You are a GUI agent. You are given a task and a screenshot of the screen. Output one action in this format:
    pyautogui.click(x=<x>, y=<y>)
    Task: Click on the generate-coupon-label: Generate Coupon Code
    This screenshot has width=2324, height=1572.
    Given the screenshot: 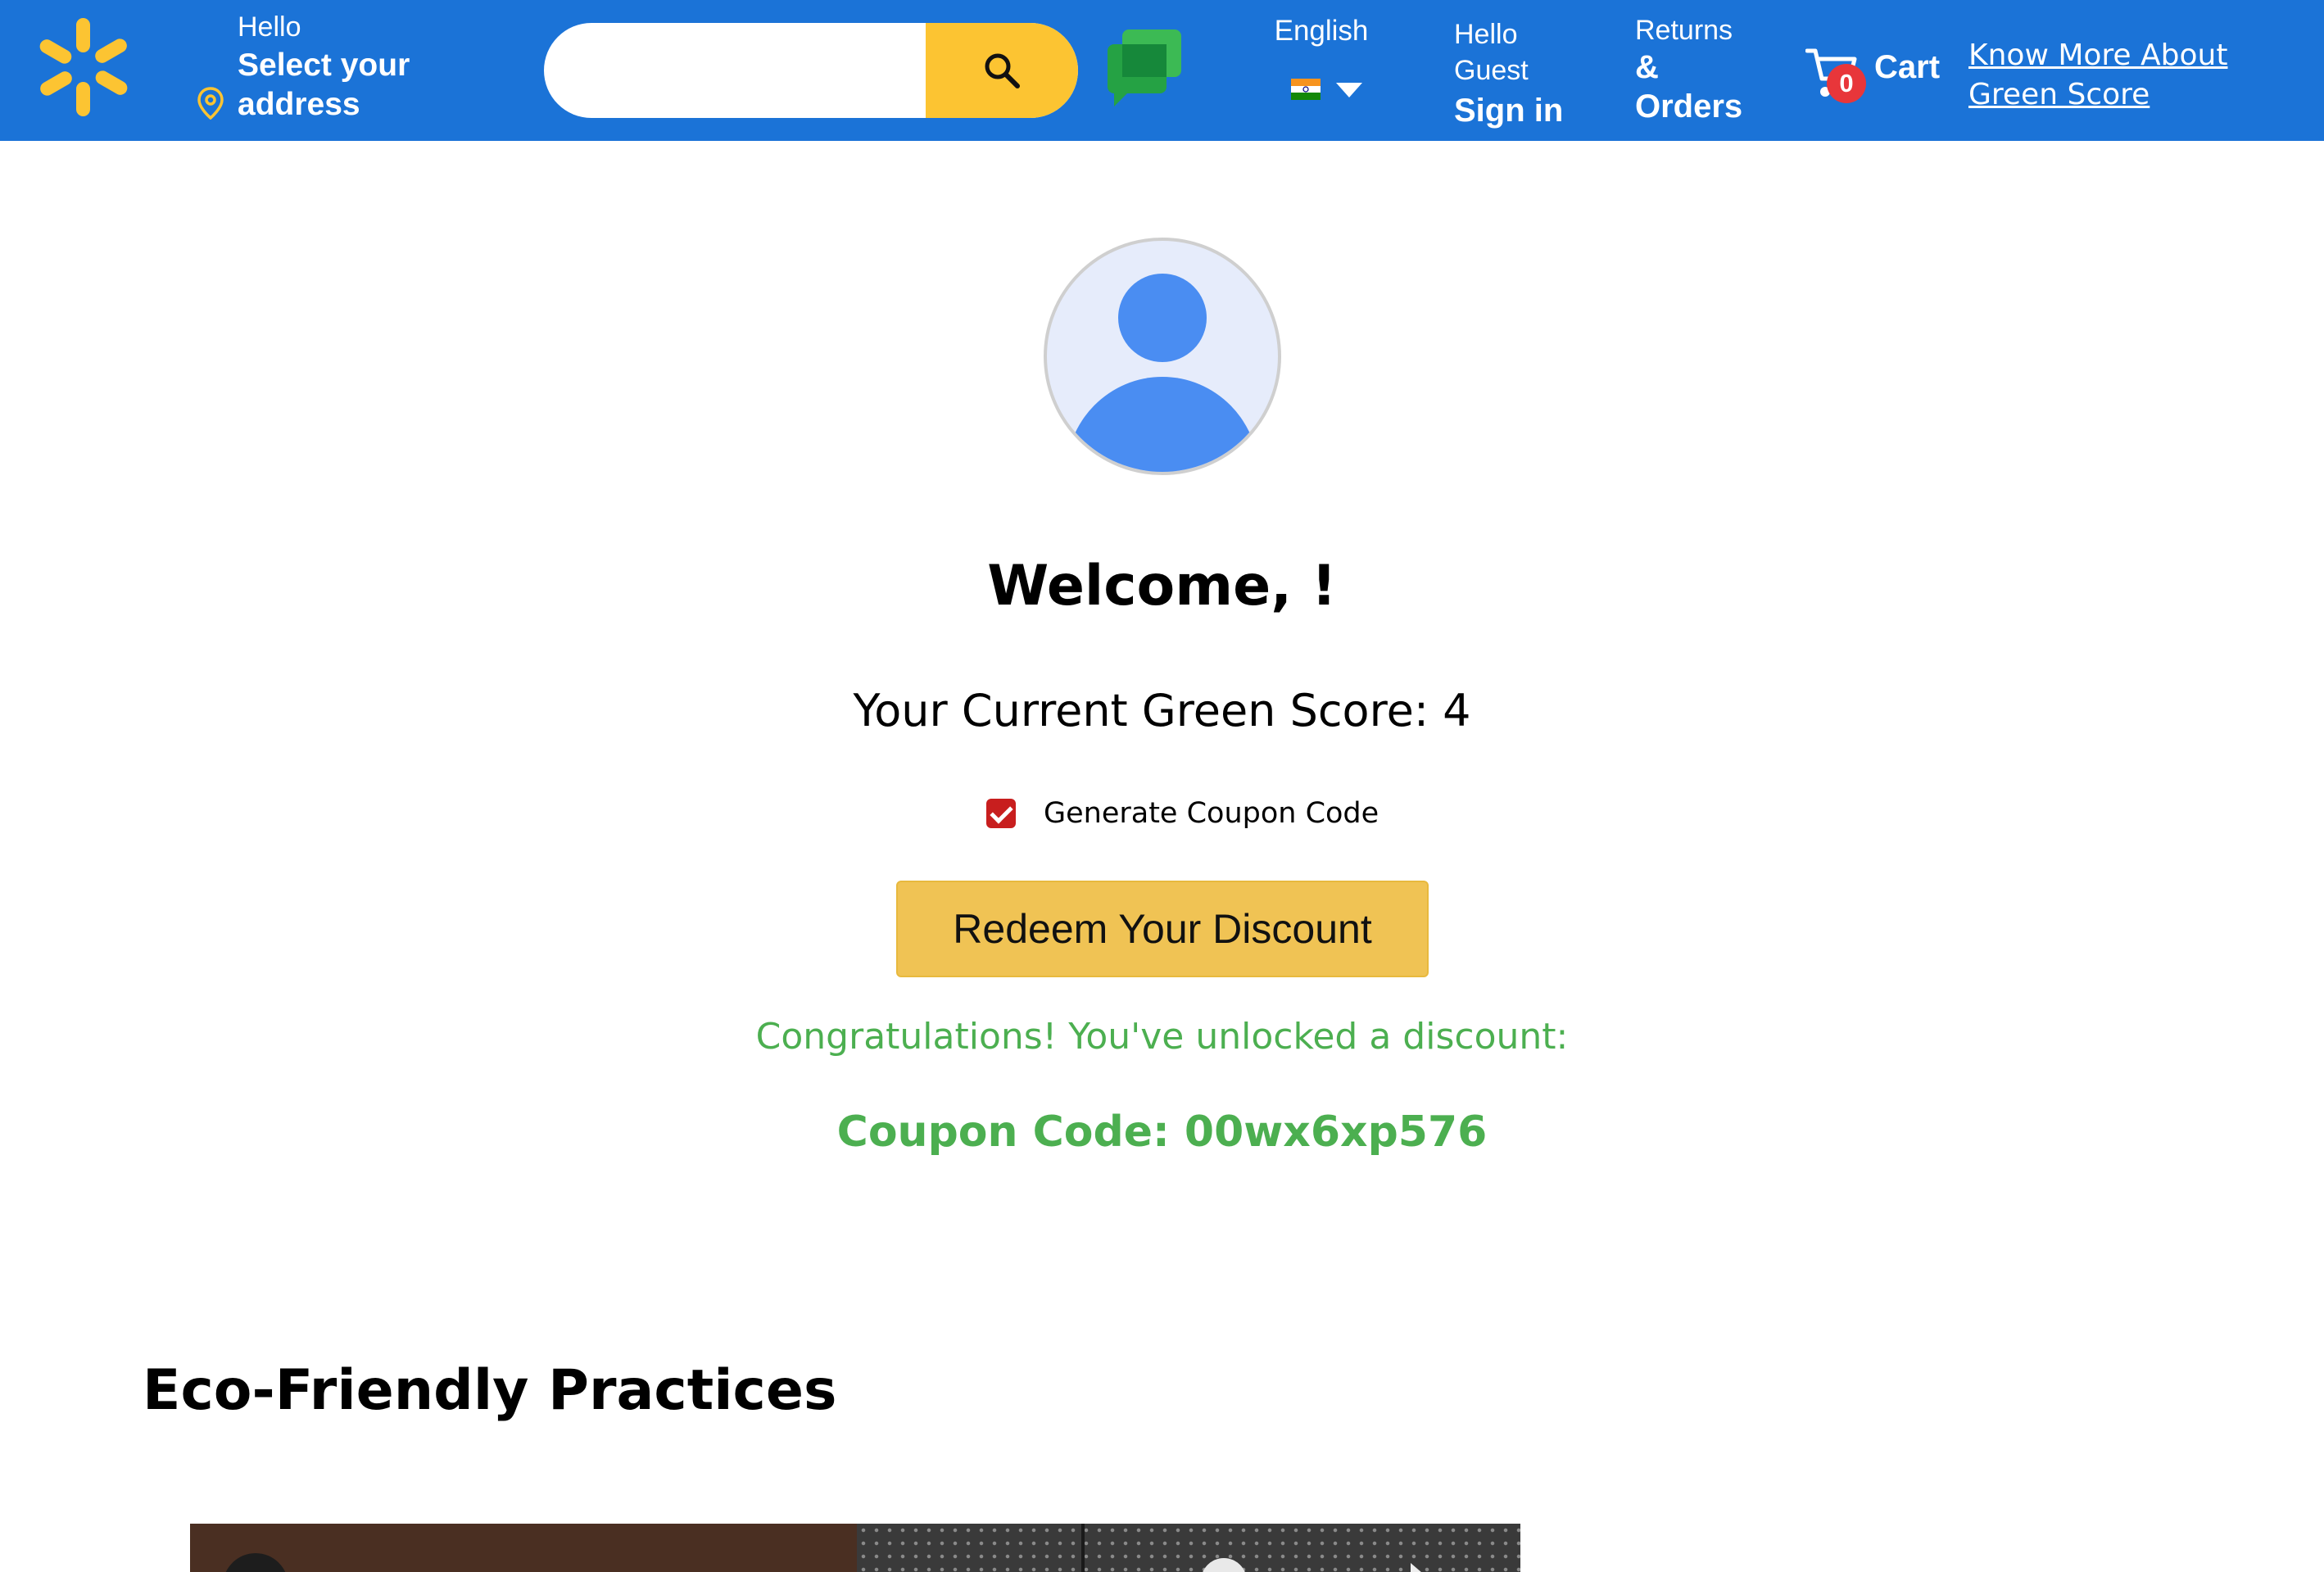 What is the action you would take?
    pyautogui.click(x=1211, y=813)
    